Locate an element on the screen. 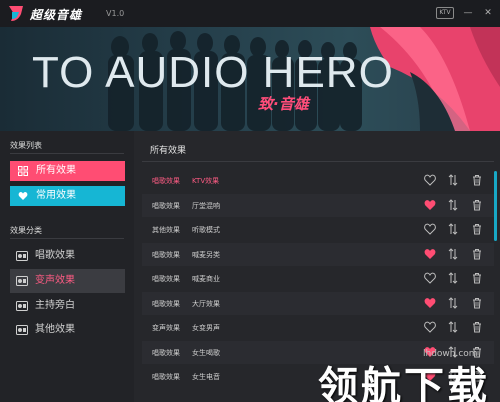  panel-title: 所有效果 is located at coordinates (168, 151).